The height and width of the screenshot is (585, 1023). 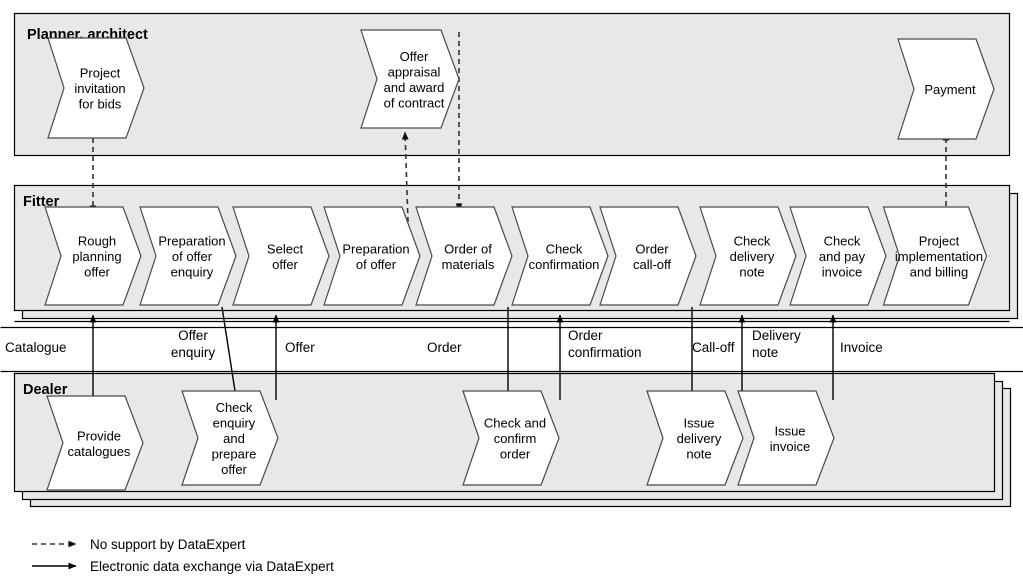 What do you see at coordinates (99, 89) in the screenshot?
I see `activity-label: Project invitation for bids` at bounding box center [99, 89].